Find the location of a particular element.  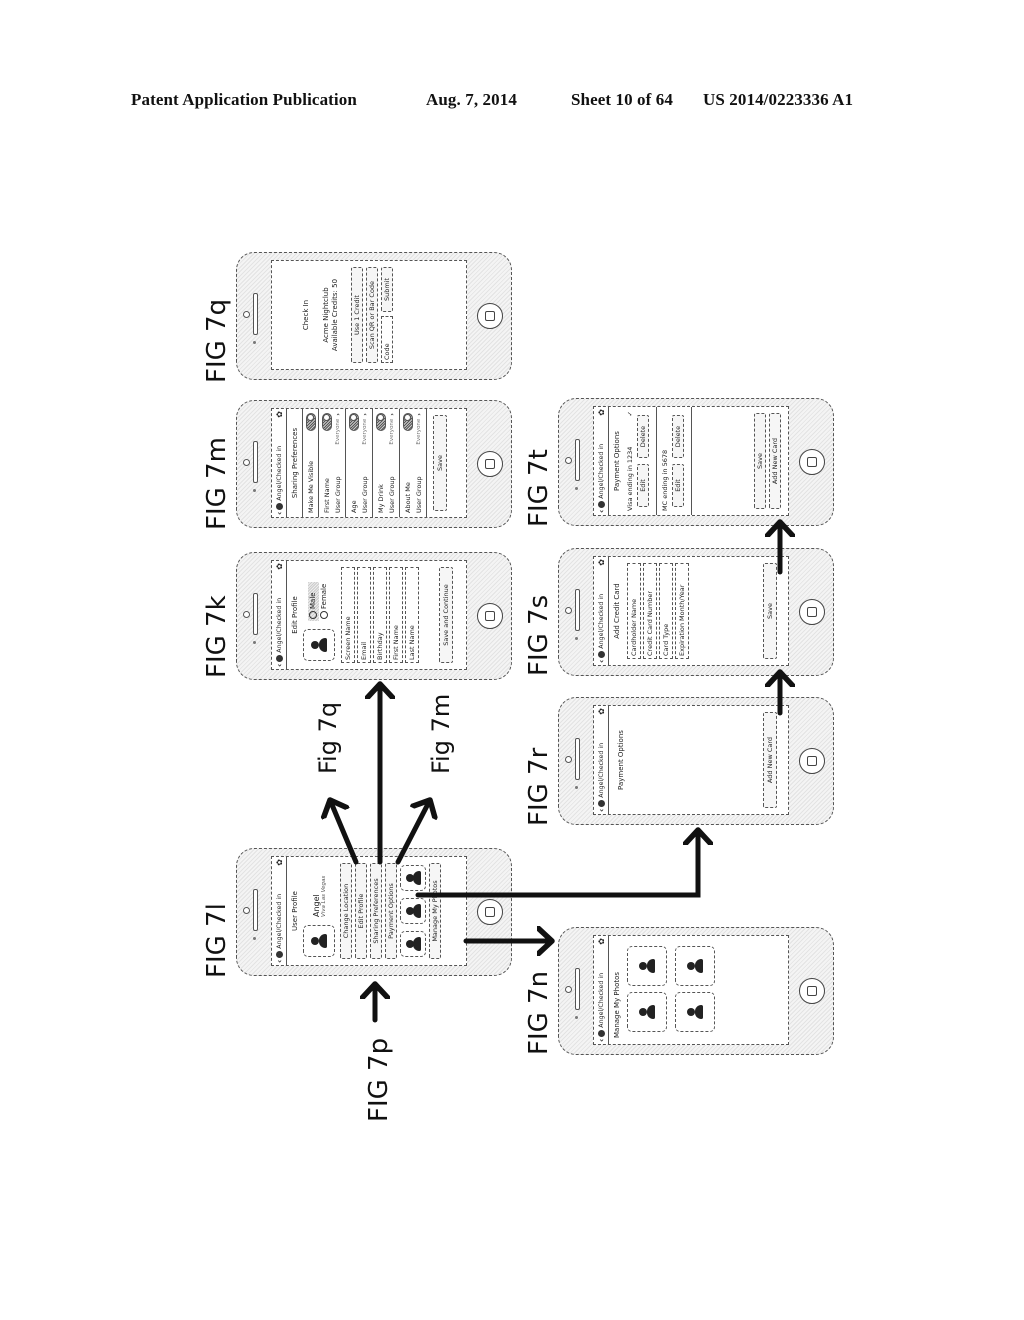

arrow-to-fig7q is located at coordinates (344, 832).